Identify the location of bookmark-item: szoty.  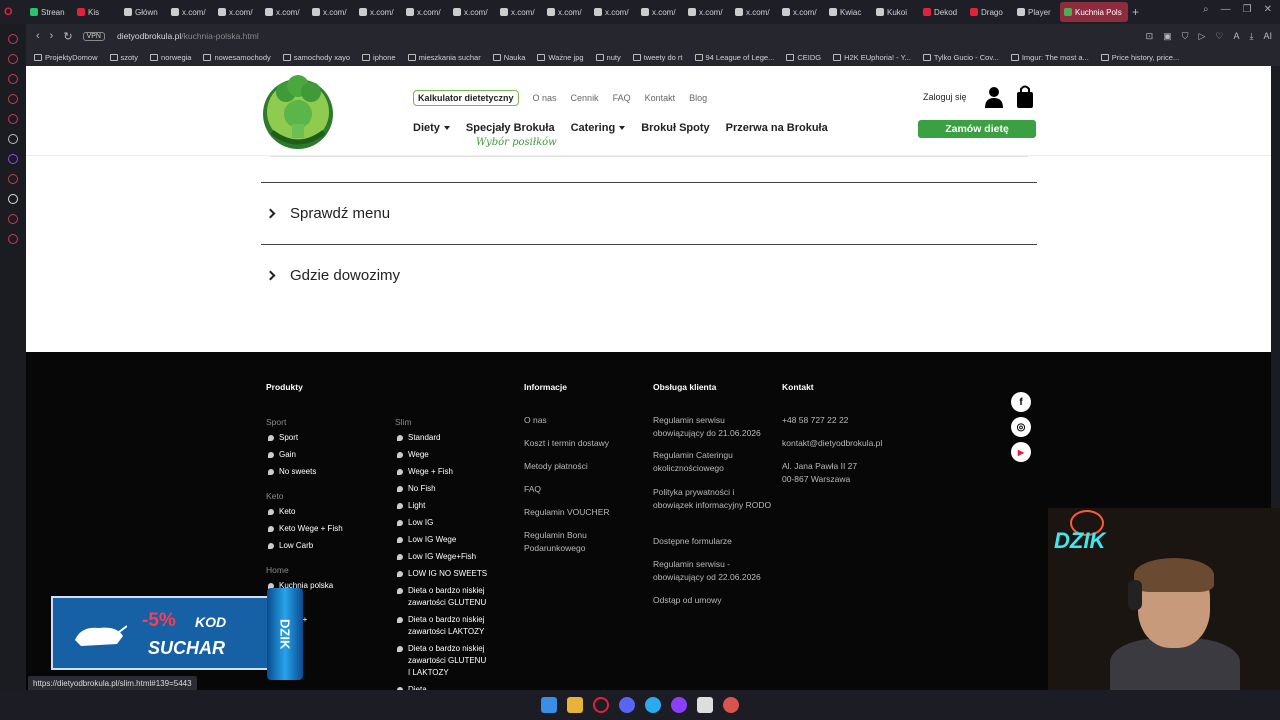
(123, 57).